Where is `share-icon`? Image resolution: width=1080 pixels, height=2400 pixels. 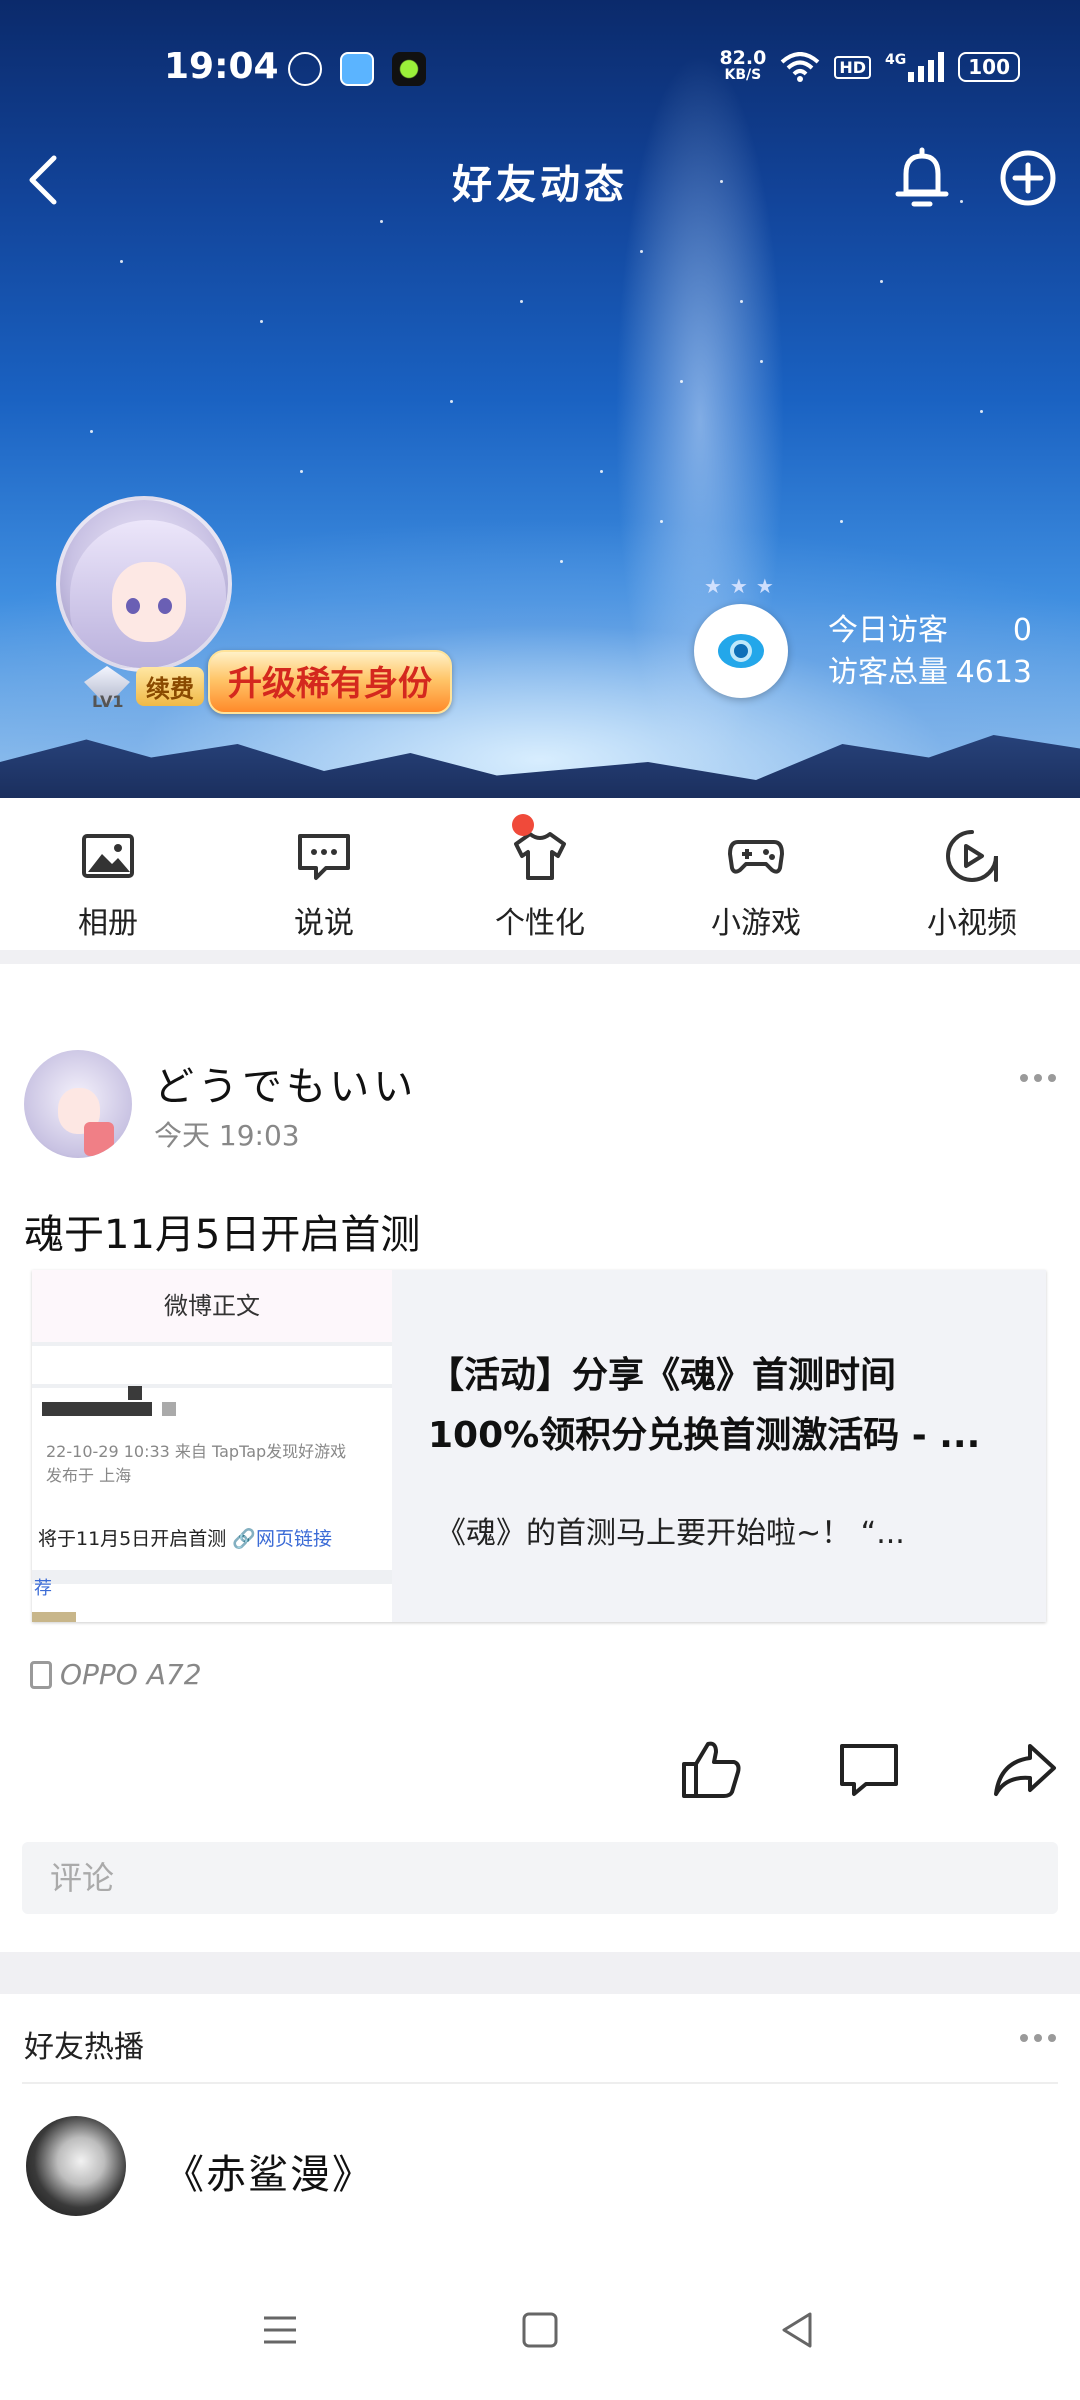 share-icon is located at coordinates (1025, 1769).